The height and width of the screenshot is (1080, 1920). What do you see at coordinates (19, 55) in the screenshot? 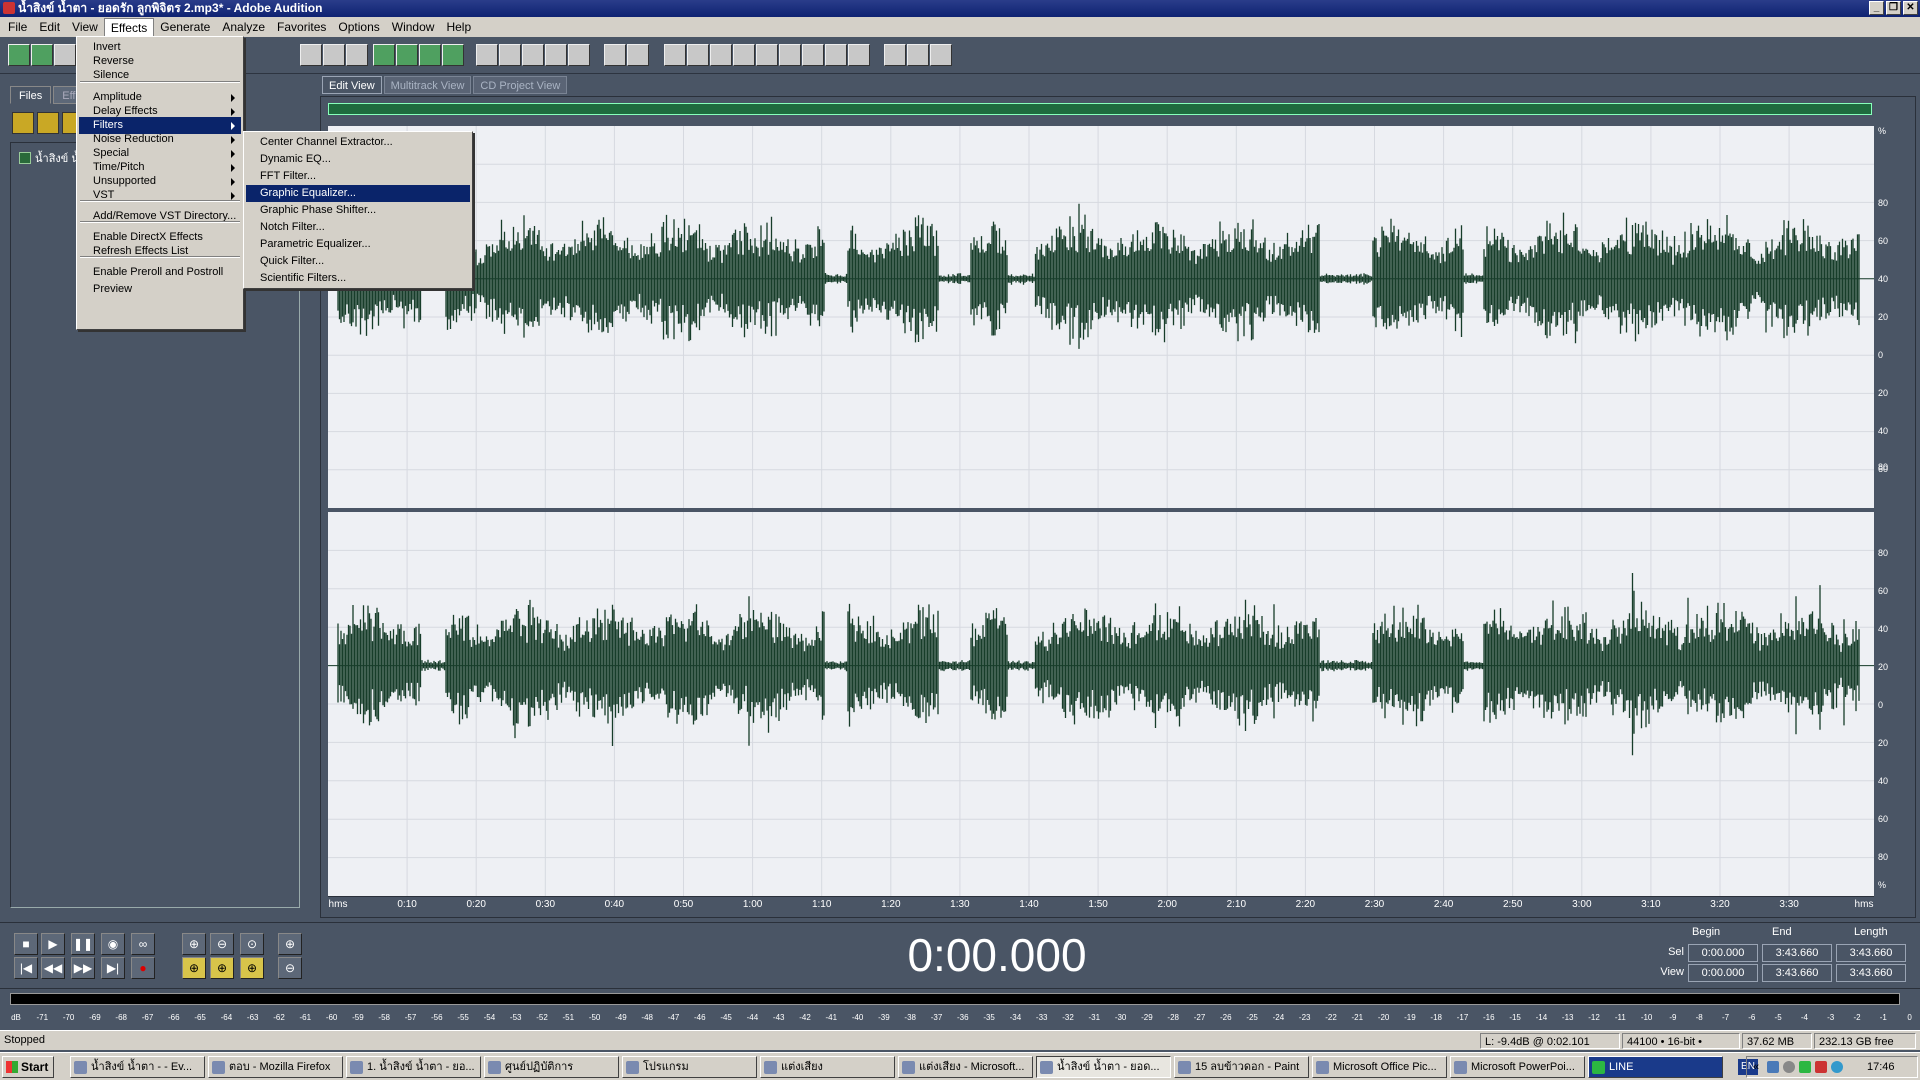
I see `waveform-view-icon` at bounding box center [19, 55].